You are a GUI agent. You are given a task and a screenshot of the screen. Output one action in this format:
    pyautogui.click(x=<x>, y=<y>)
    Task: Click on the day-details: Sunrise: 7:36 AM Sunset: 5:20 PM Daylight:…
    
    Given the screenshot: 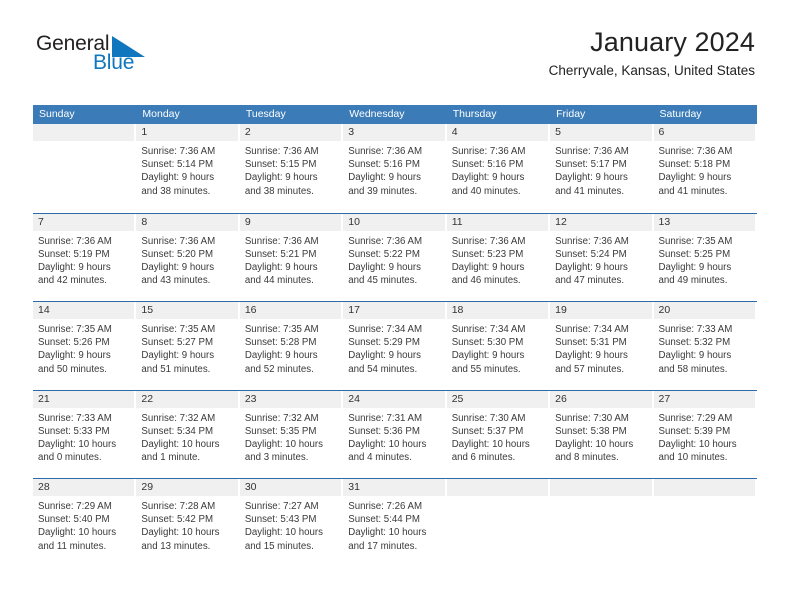 What is the action you would take?
    pyautogui.click(x=187, y=259)
    